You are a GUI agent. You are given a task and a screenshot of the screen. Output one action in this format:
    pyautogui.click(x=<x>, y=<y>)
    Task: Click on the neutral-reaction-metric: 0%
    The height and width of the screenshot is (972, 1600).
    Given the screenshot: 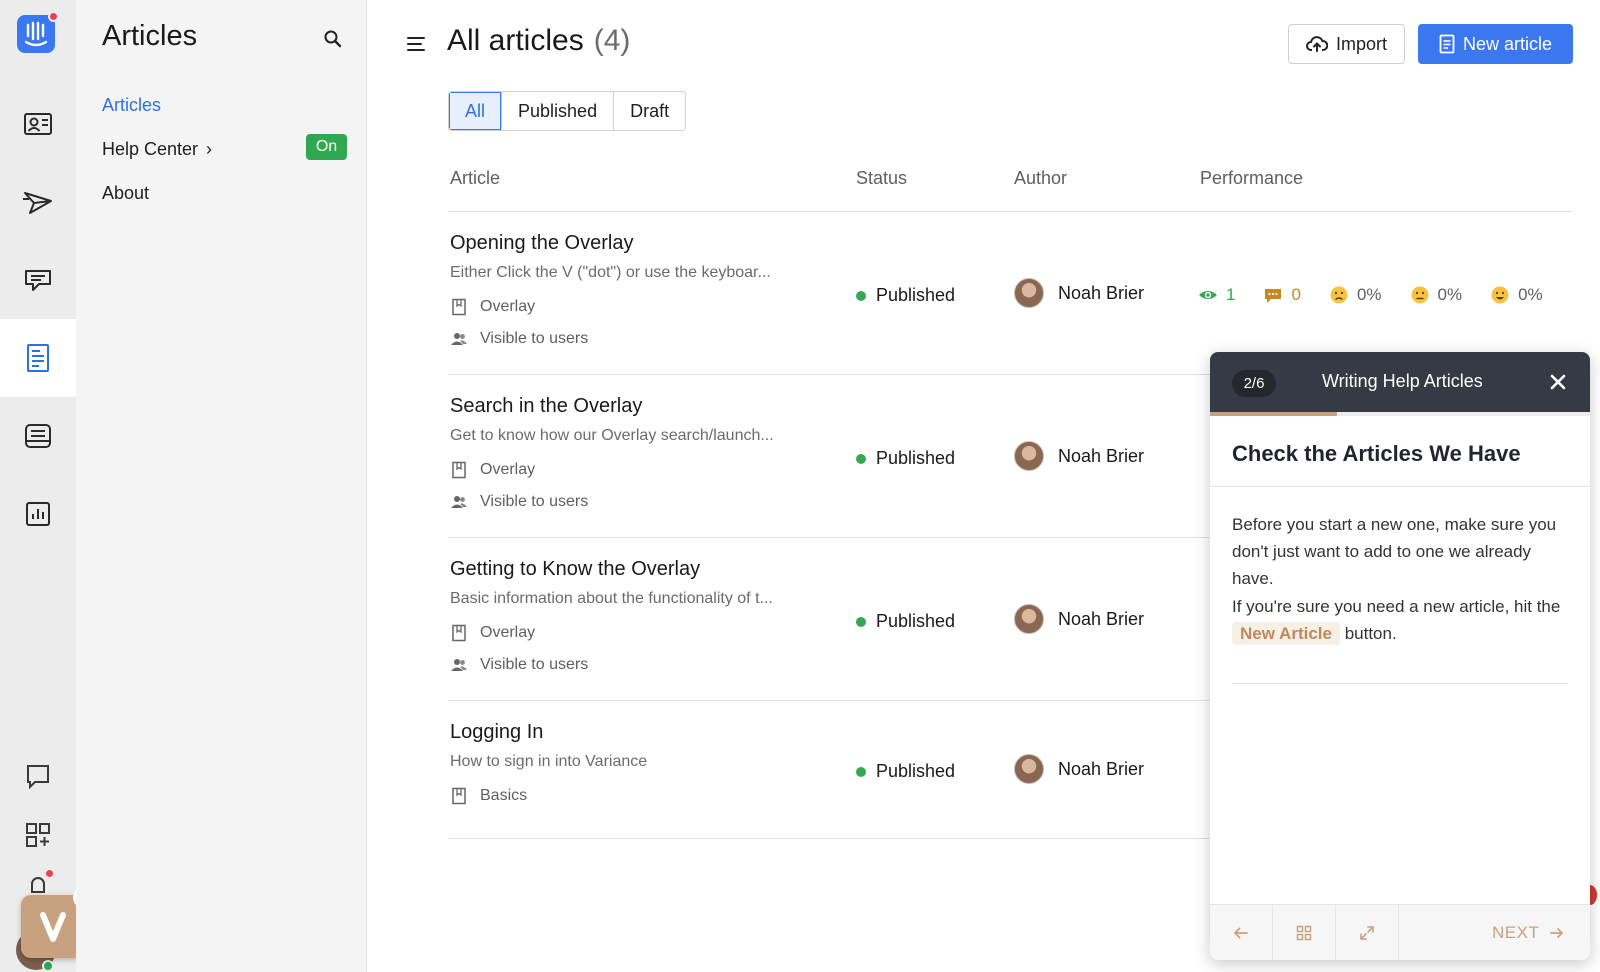 What is the action you would take?
    pyautogui.click(x=1436, y=295)
    